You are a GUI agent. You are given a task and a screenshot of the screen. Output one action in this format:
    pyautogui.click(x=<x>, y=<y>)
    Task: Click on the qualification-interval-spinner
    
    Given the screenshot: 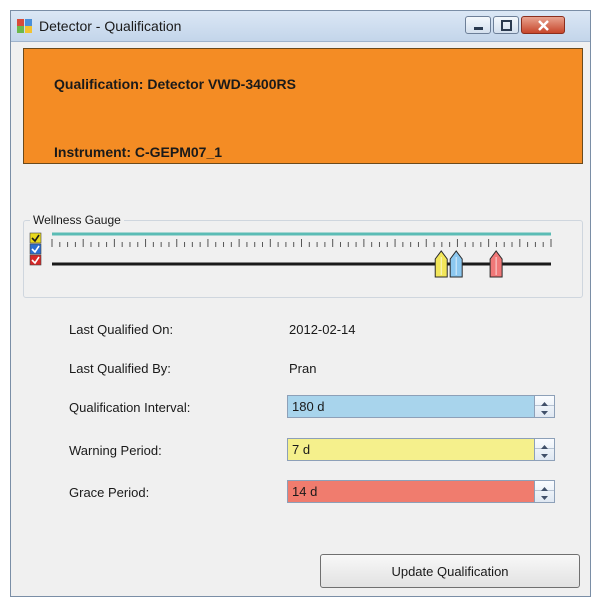 What is the action you would take?
    pyautogui.click(x=544, y=406)
    